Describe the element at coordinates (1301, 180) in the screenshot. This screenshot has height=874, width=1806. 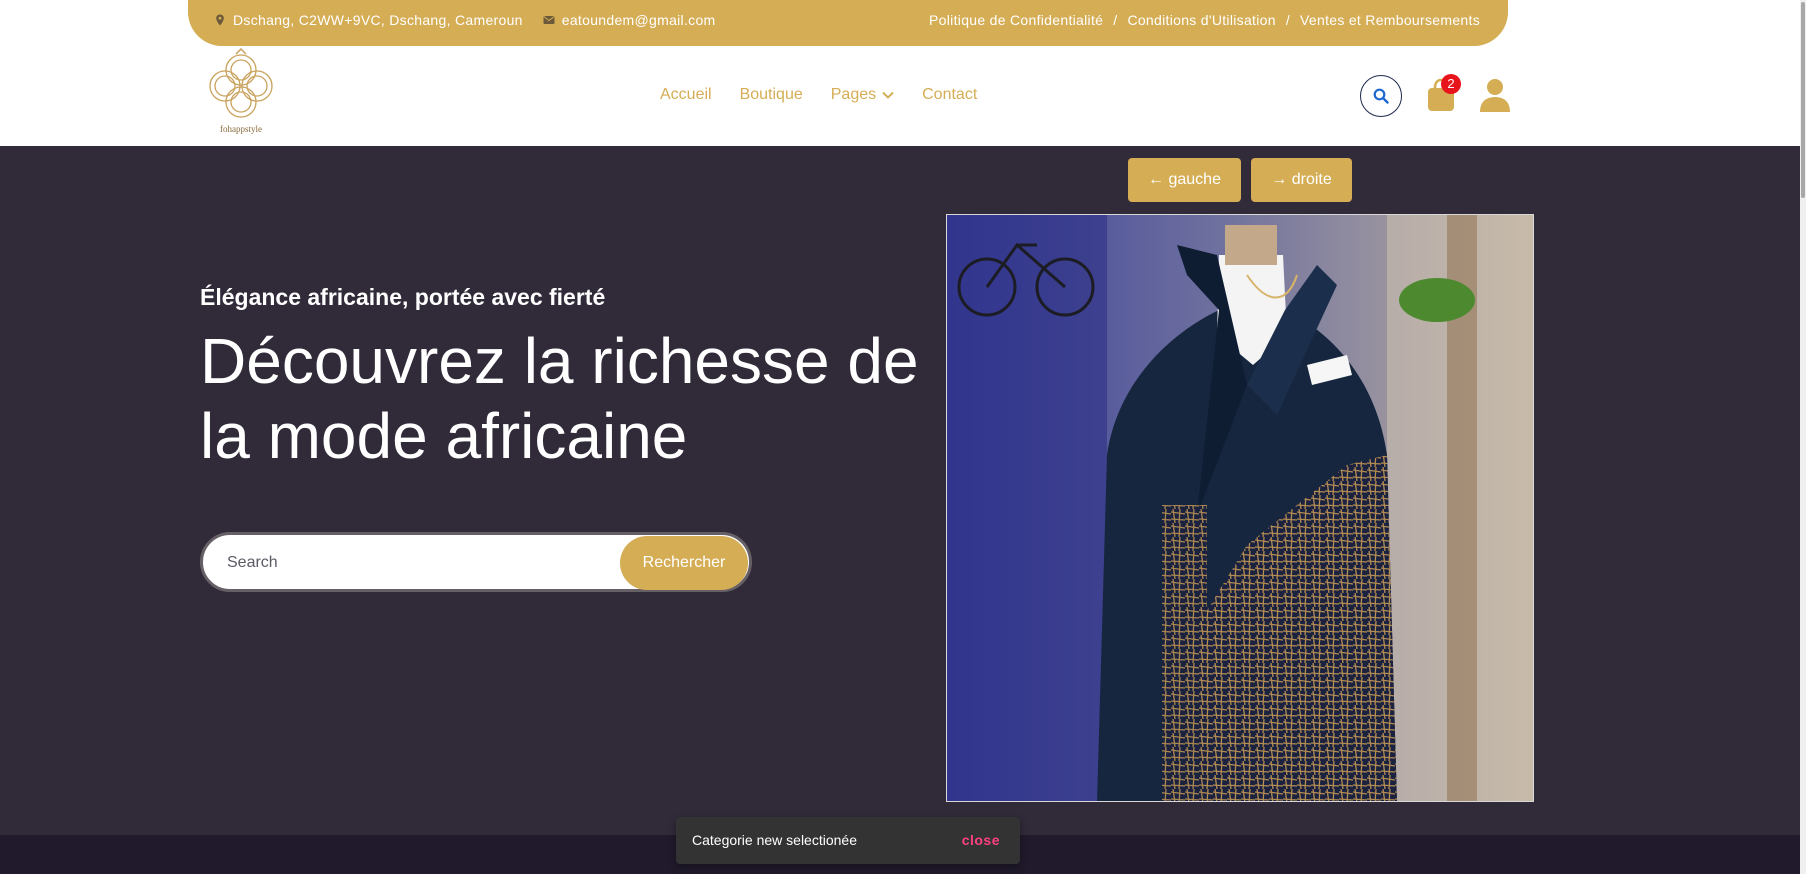
I see `carousel-next-button: → droite` at that location.